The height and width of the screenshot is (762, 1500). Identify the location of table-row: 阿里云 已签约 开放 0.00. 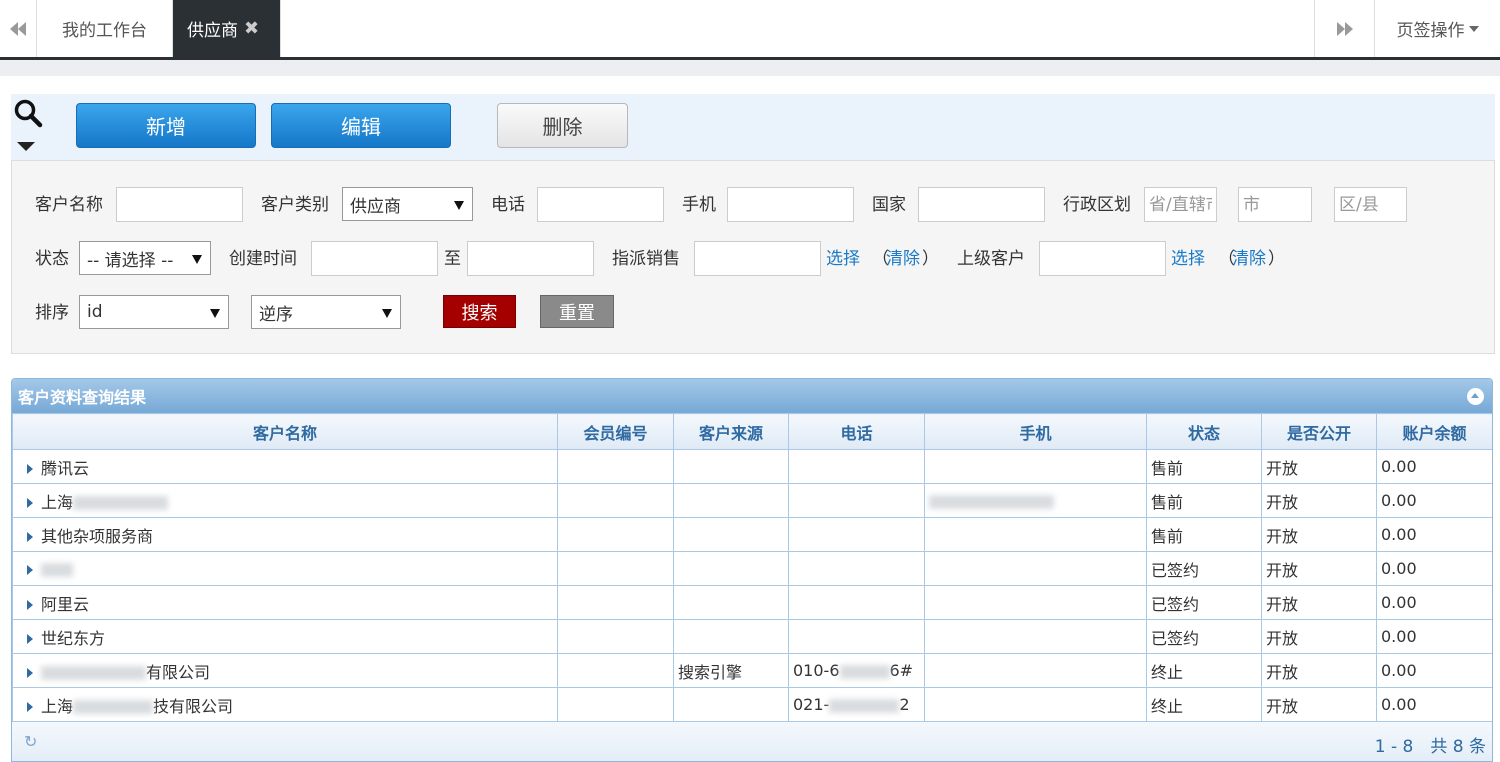
(752, 602).